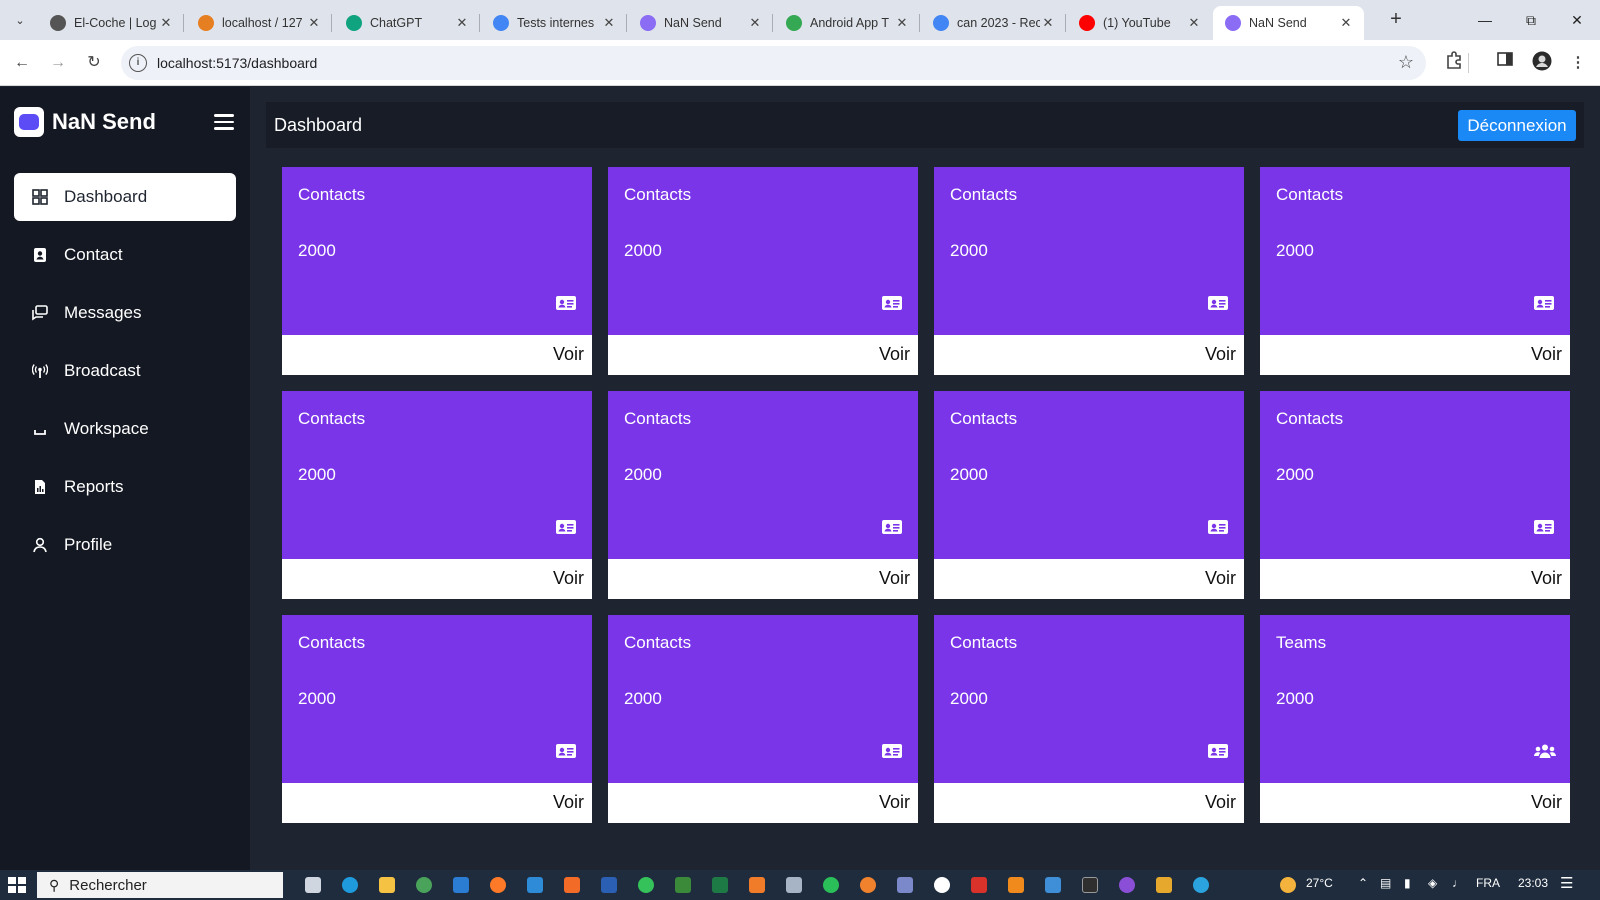  I want to click on hamburger-menu-icon, so click(224, 122).